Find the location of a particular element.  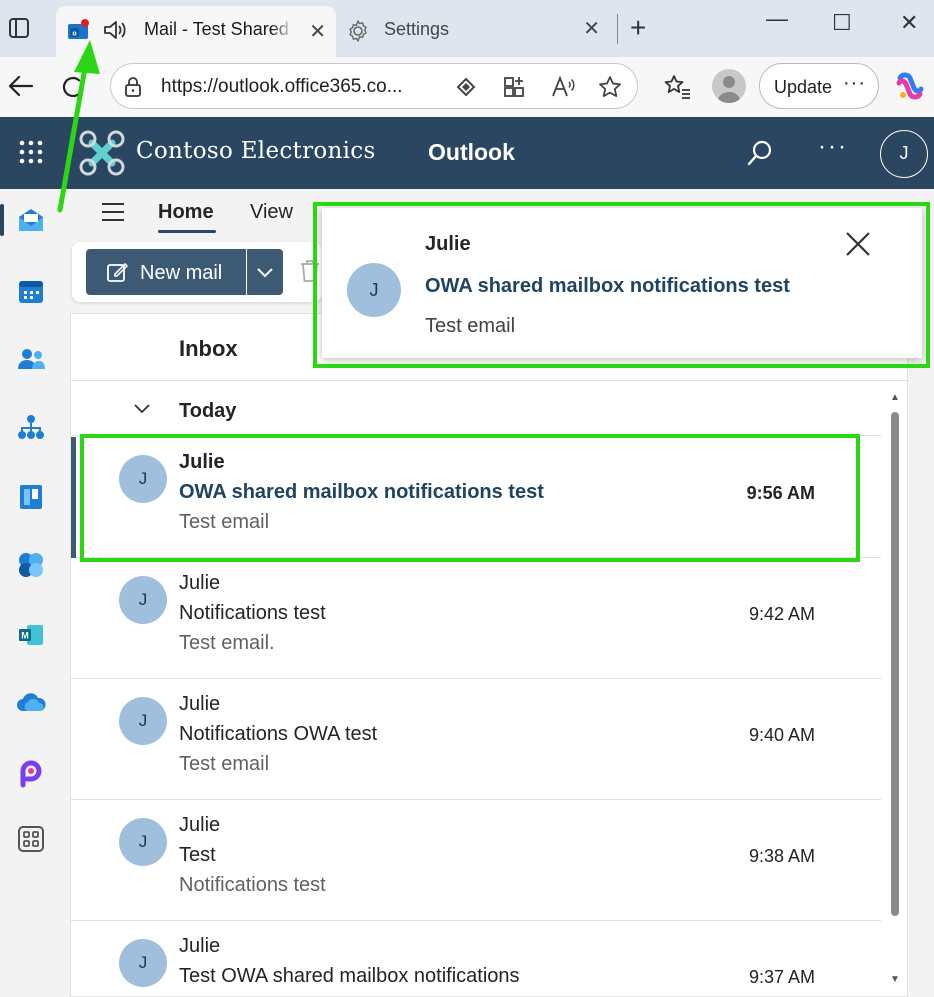

list-scrollbar: ▲ ▼ is located at coordinates (896, 689).